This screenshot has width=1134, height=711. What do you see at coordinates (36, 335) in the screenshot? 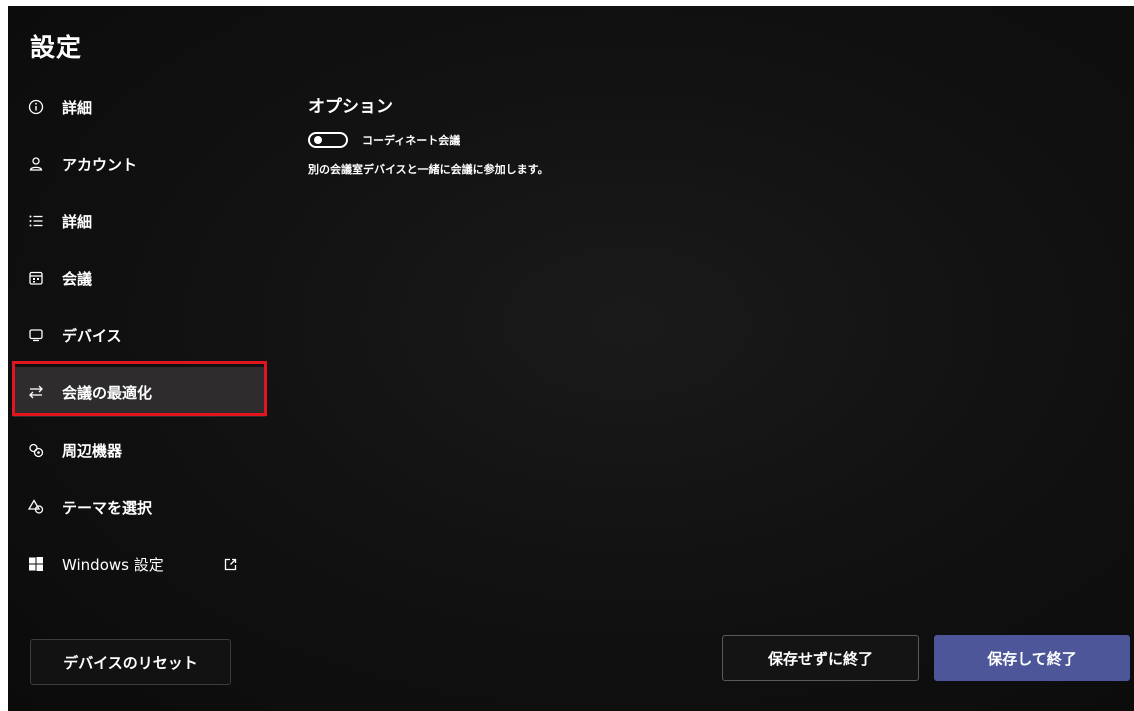
I see `device-icon` at bounding box center [36, 335].